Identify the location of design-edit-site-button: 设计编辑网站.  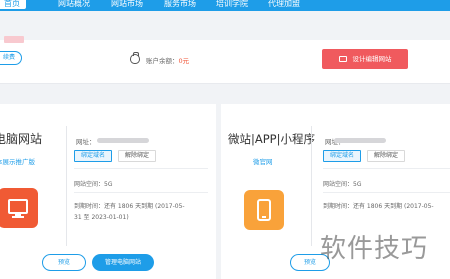
(365, 59).